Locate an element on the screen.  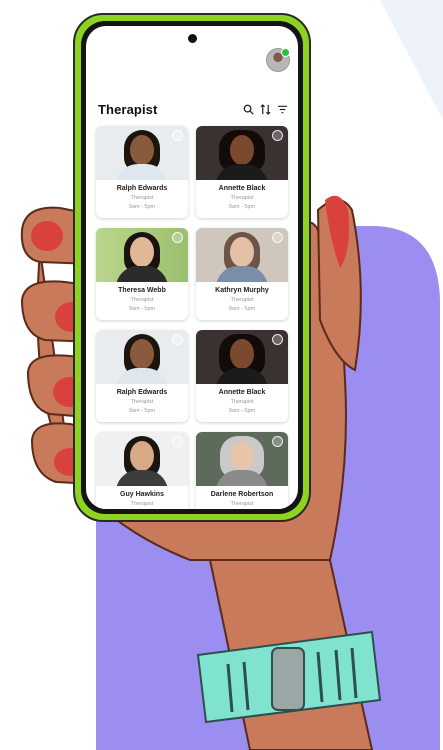
therapist-name: Theresa Webb is located at coordinates (142, 290).